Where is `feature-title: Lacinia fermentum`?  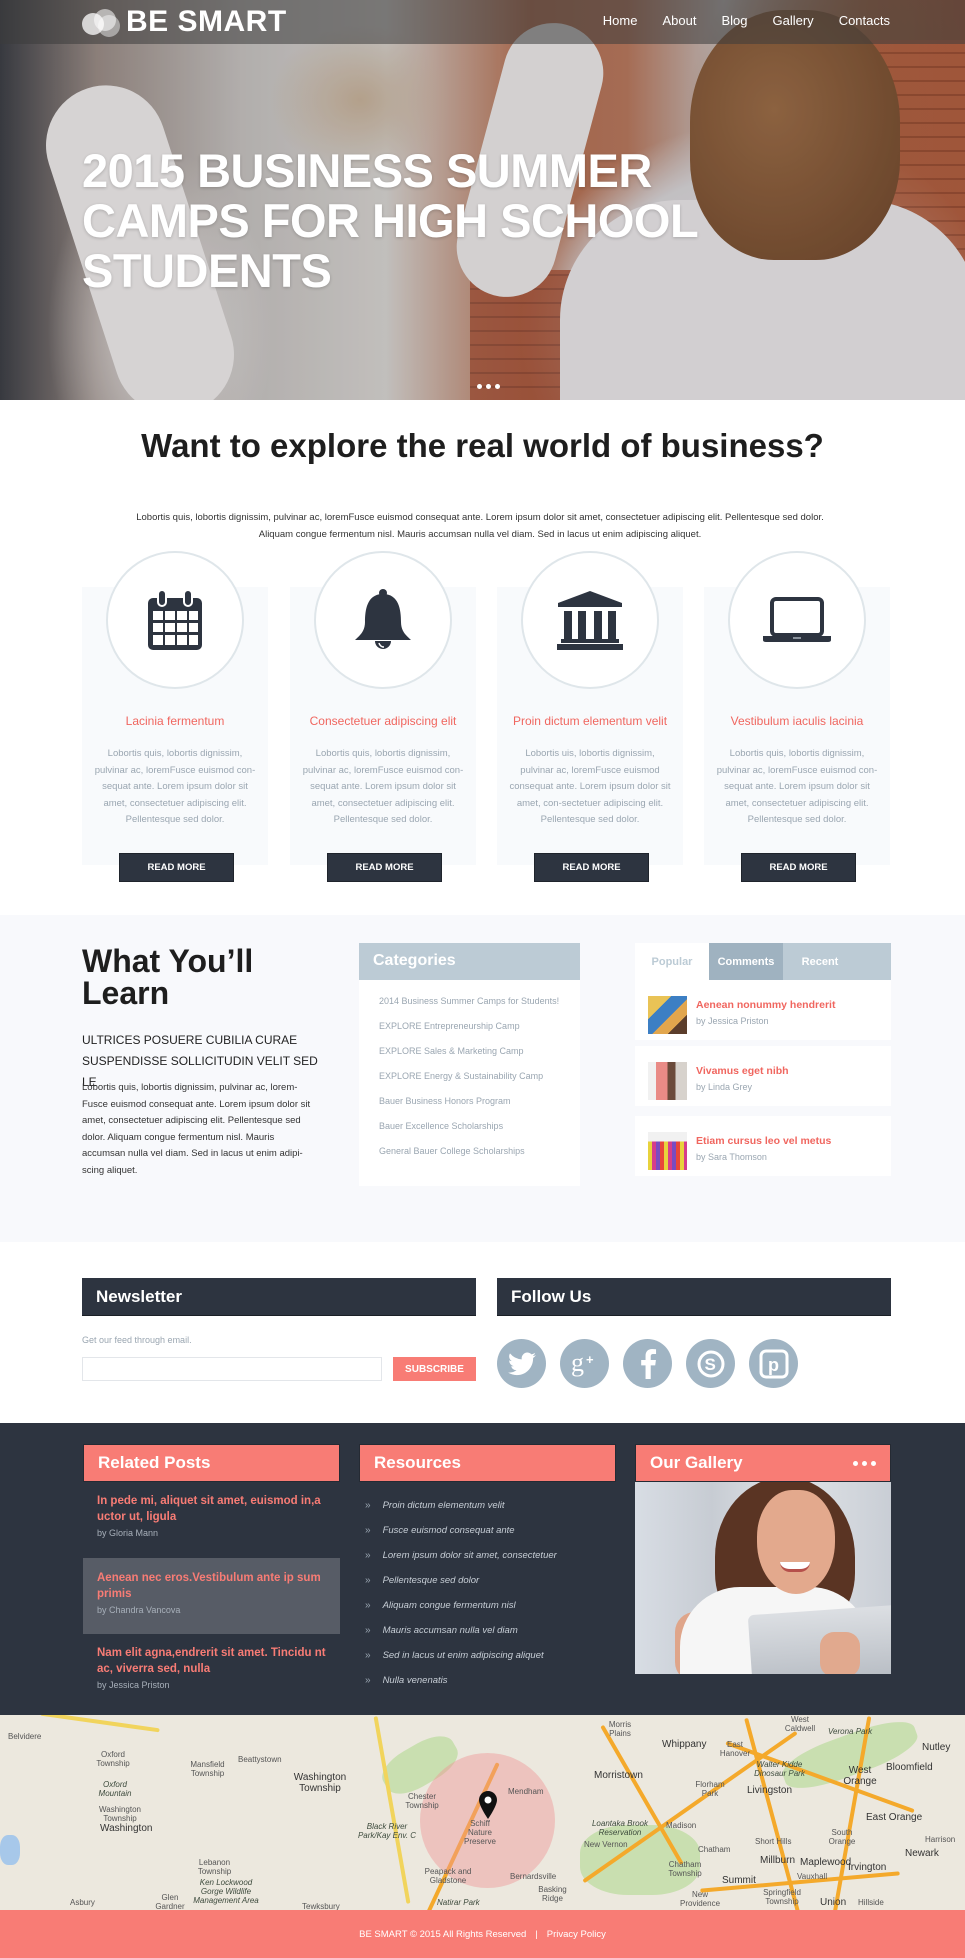 feature-title: Lacinia fermentum is located at coordinates (175, 721).